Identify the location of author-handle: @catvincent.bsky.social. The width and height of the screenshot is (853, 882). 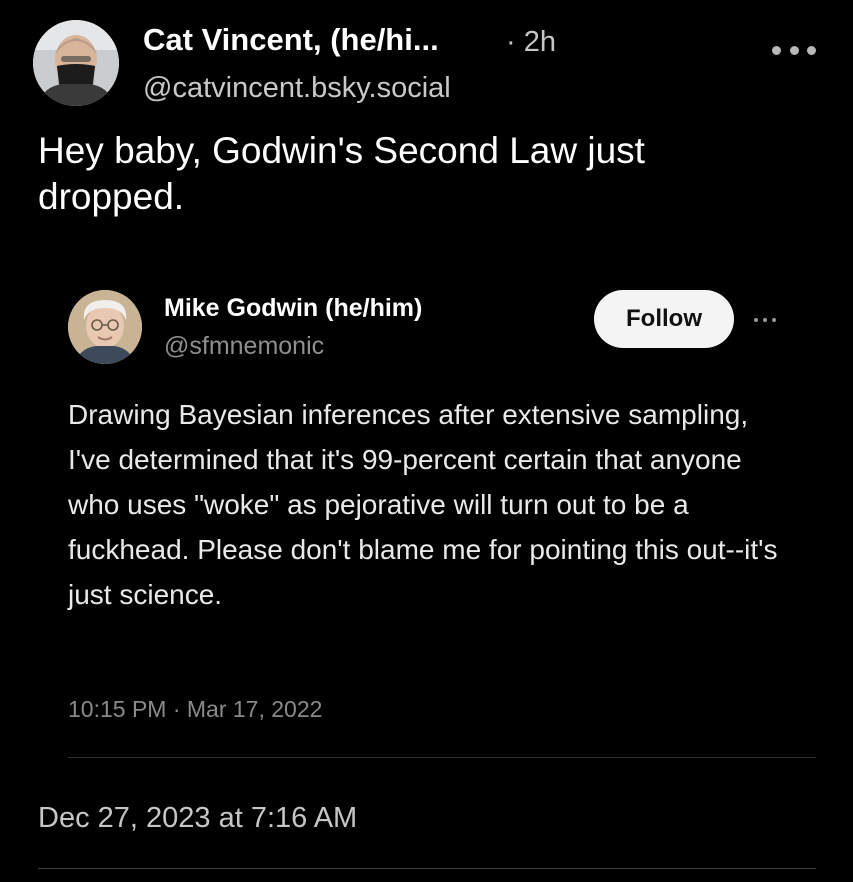
(297, 88).